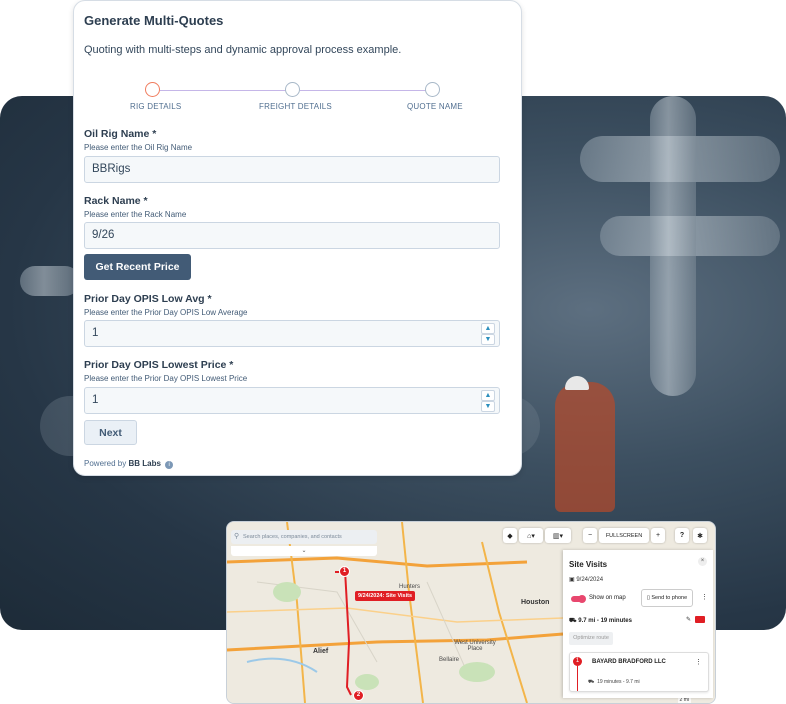 The width and height of the screenshot is (786, 704). Describe the element at coordinates (435, 106) in the screenshot. I see `step-label: QUOTE NAME` at that location.